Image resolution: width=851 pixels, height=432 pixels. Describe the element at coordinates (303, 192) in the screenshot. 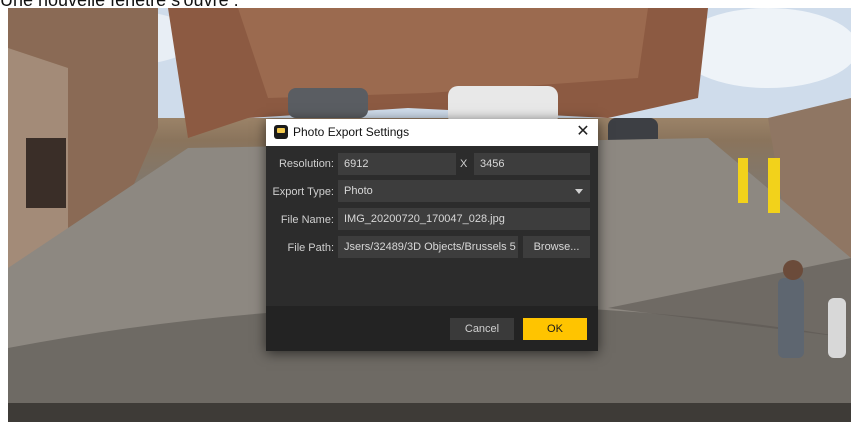

I see `export-type-label: Export Type:` at that location.